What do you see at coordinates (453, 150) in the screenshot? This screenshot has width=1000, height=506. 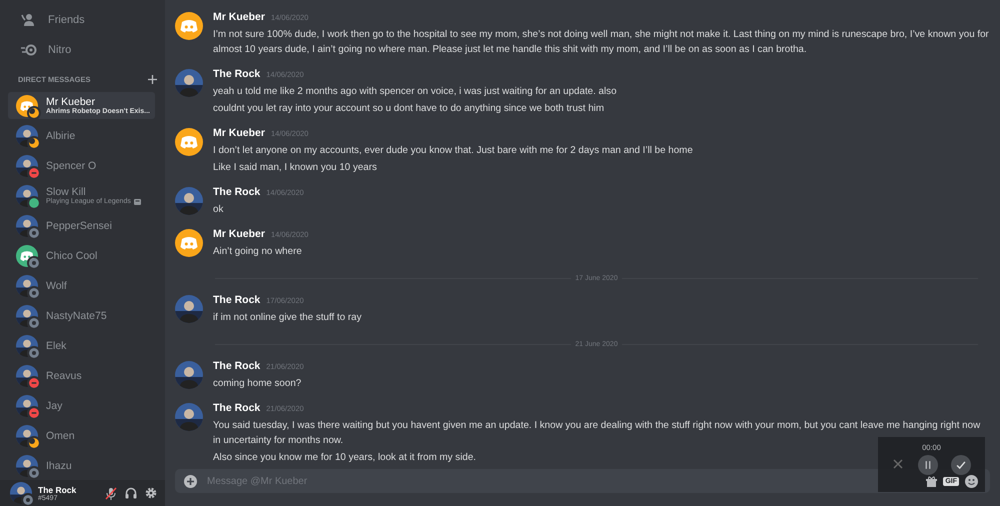 I see `message-text: I don’t let anyone on my accounts, ever dude you know that. Just bare with me for 2 days man and I’ll be home` at bounding box center [453, 150].